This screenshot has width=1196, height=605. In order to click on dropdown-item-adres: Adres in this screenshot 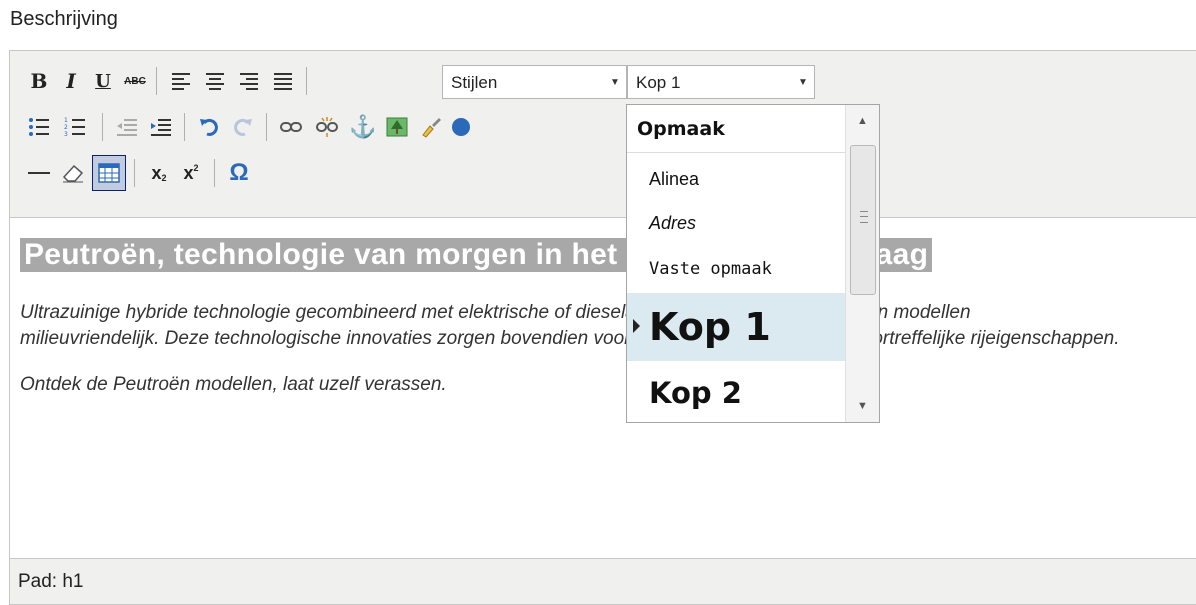, I will do `click(736, 223)`.